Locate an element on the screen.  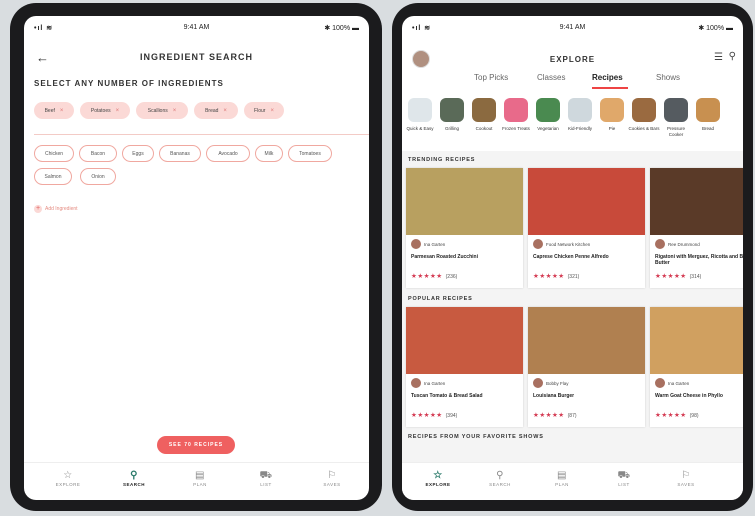
rating: ★★★★★ (314) is located at coordinates (678, 276).